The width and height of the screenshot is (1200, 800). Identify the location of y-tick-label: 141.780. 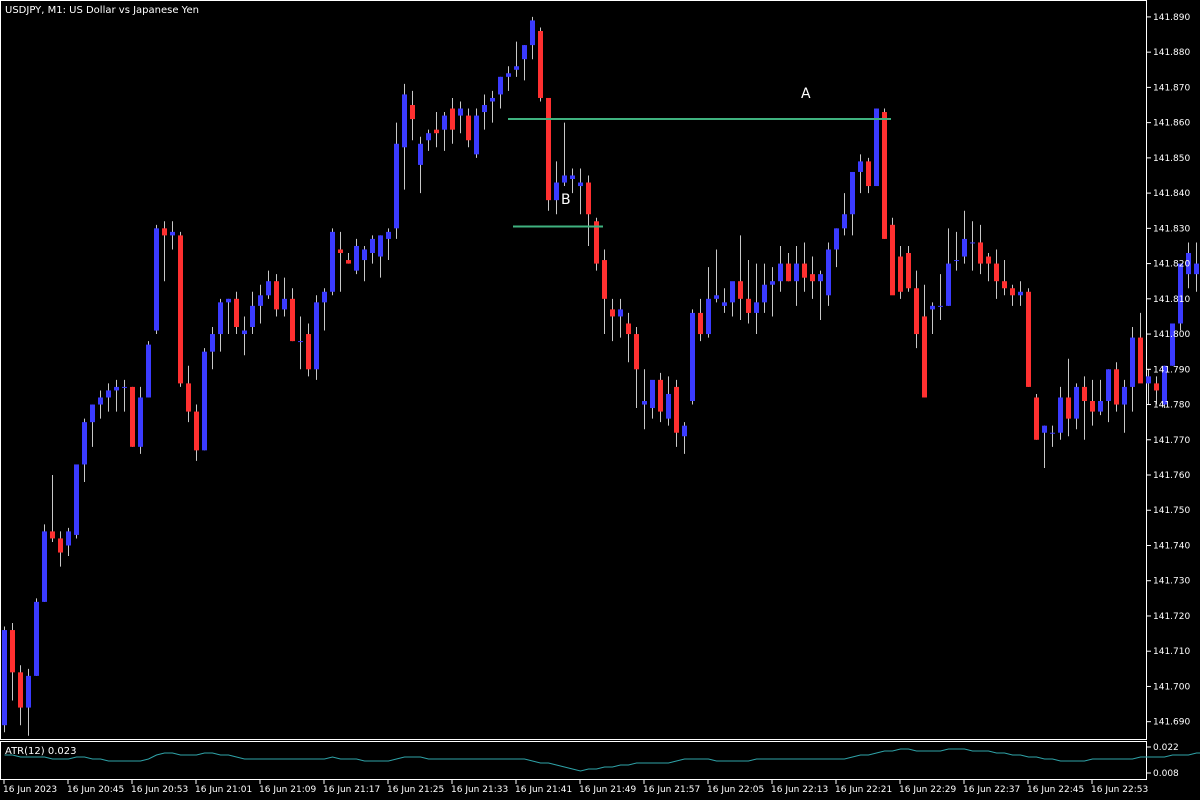
(1171, 406).